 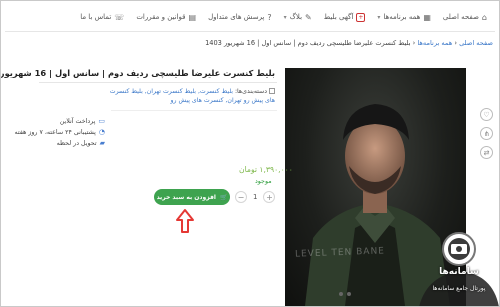 I want to click on category-icon, so click(x=272, y=91).